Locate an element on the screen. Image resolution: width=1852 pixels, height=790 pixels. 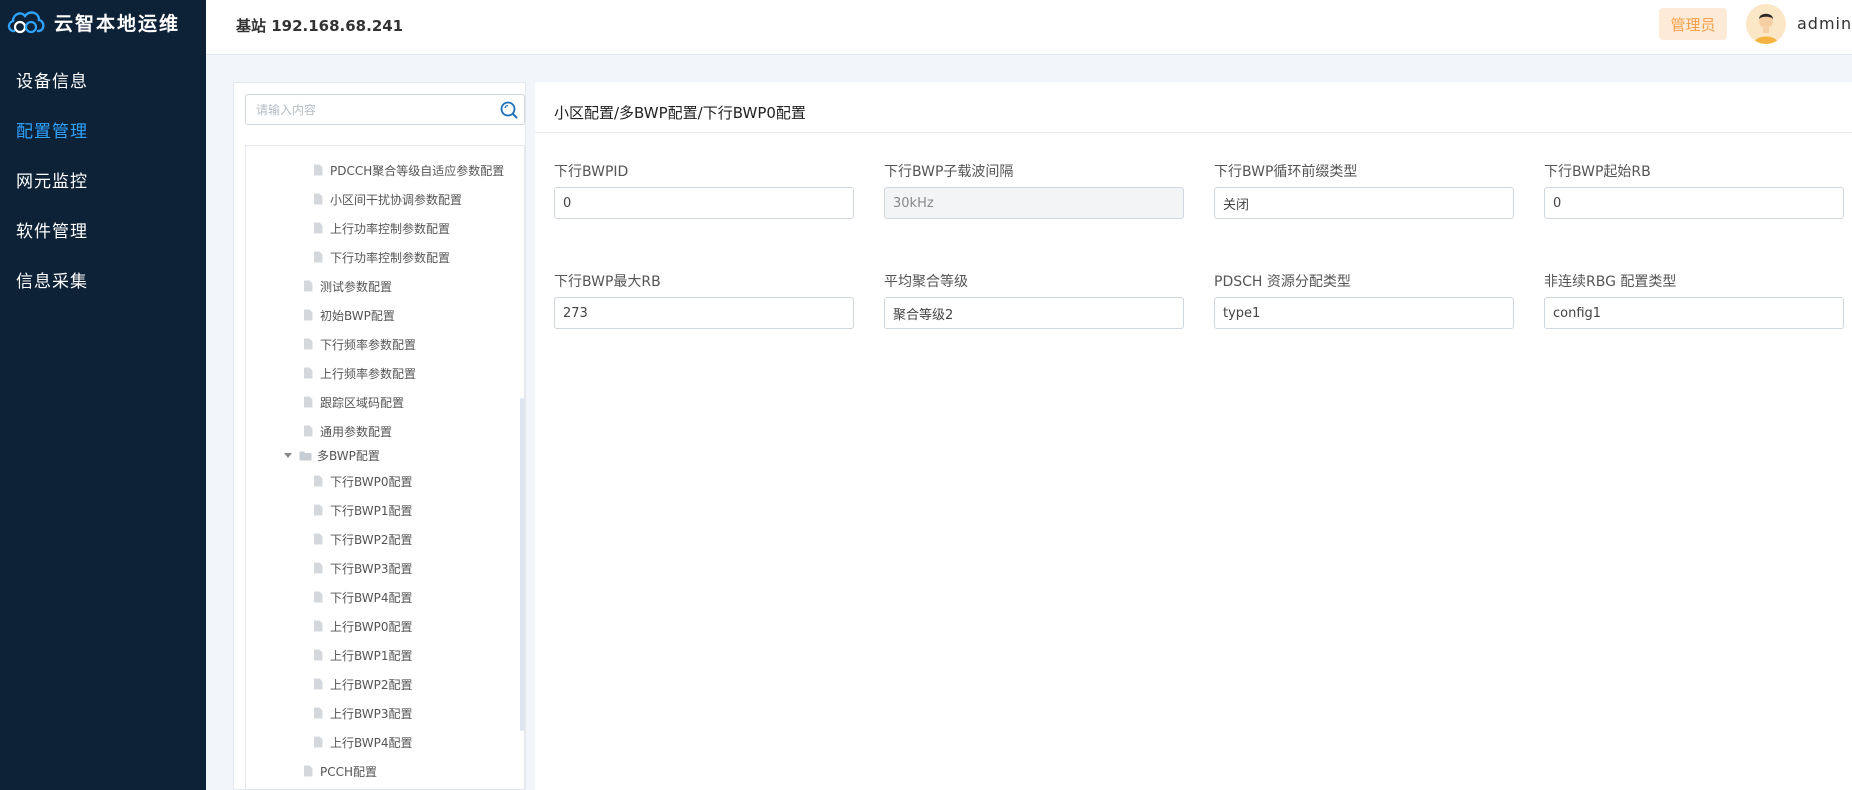
tree-item-label: PDCCH聚合等级自适应参数配置 is located at coordinates (417, 170).